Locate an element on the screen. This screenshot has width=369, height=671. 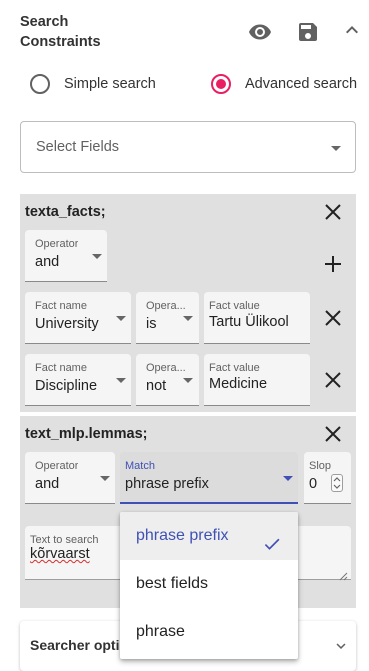
field-value: University is located at coordinates (67, 324).